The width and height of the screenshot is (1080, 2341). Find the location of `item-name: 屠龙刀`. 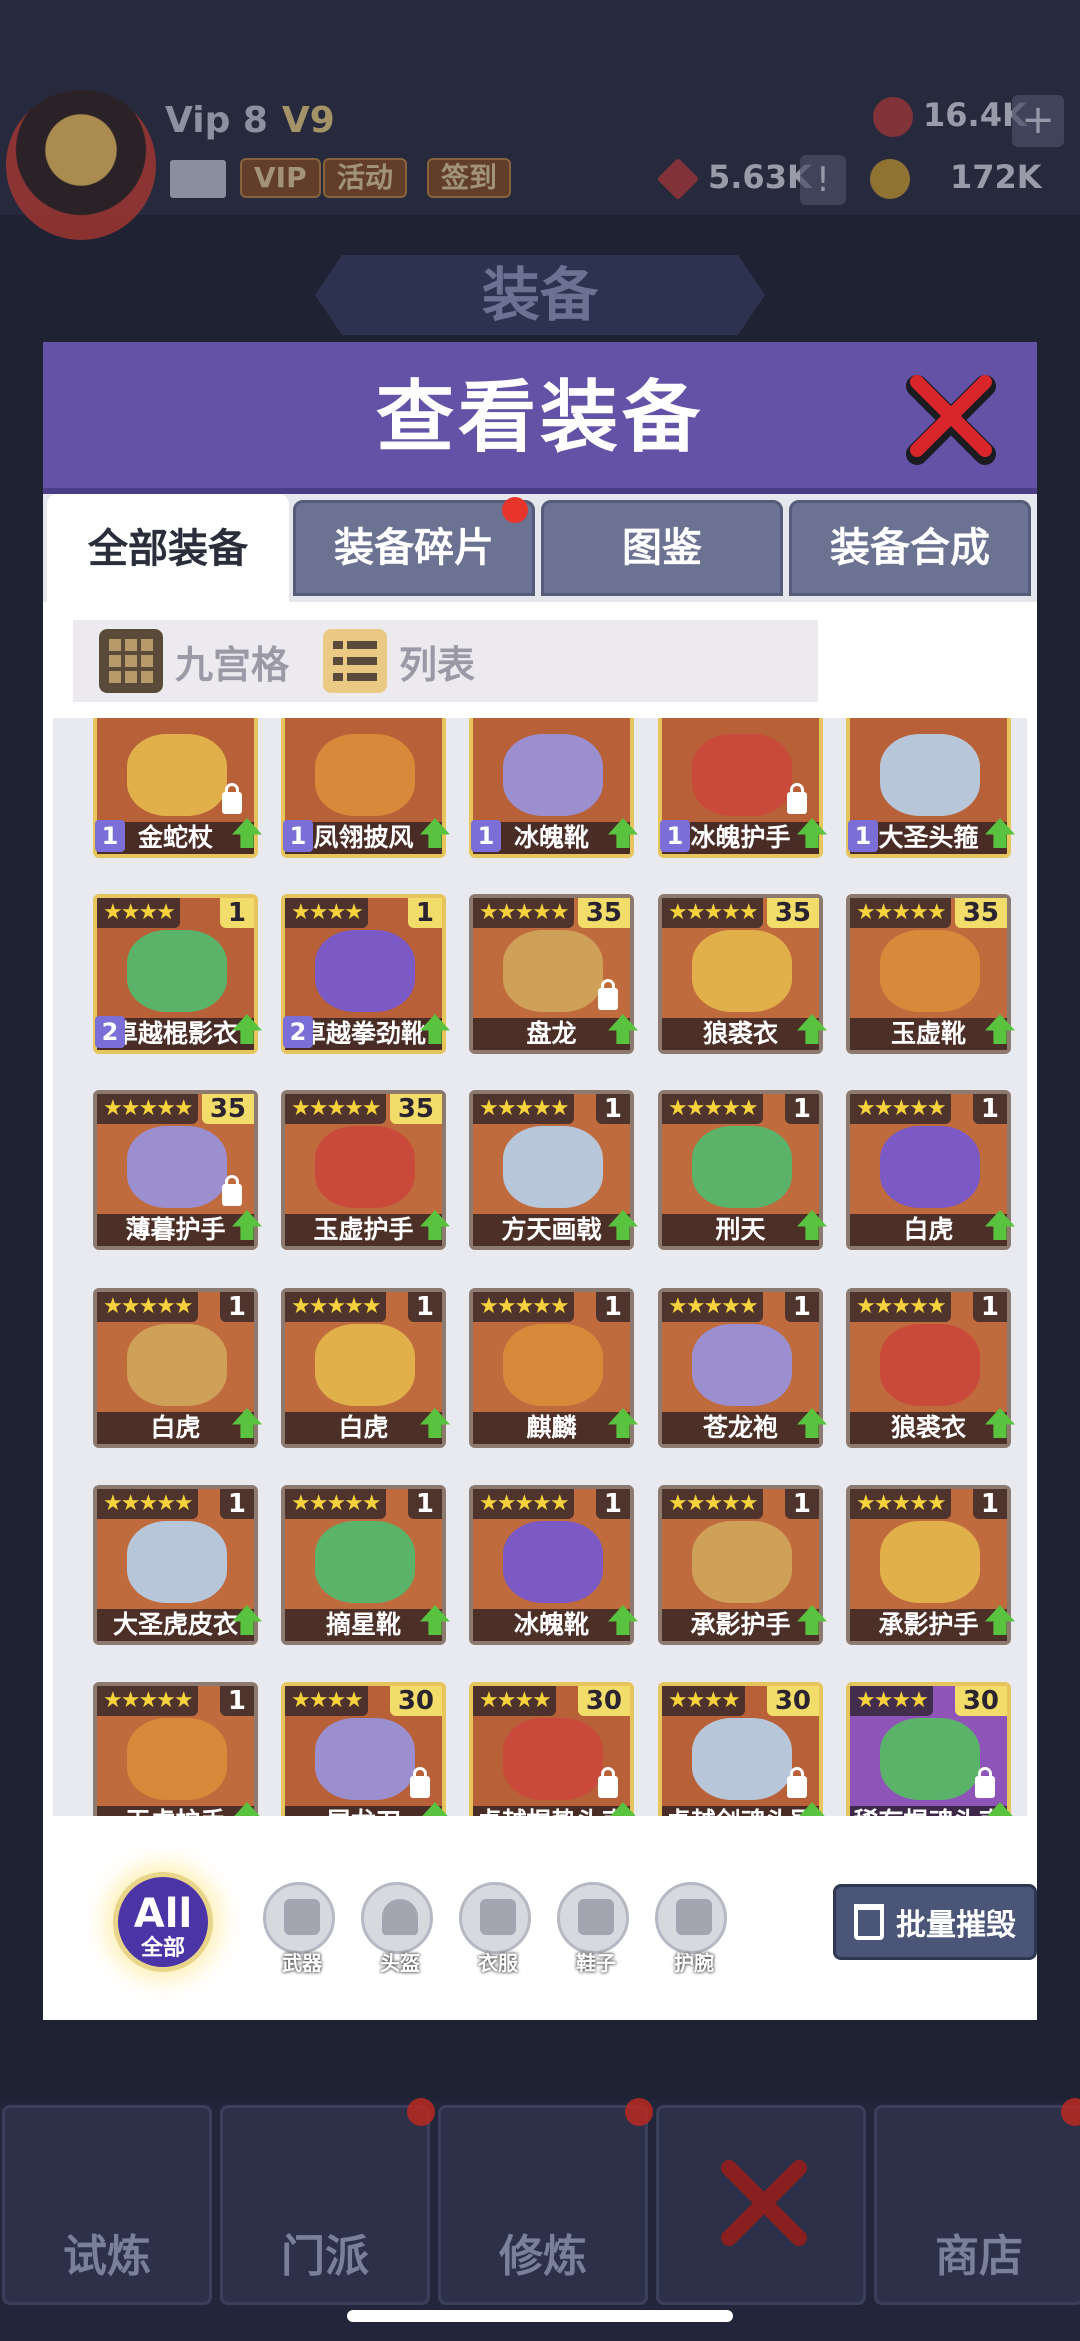

item-name: 屠龙刀 is located at coordinates (363, 1811).